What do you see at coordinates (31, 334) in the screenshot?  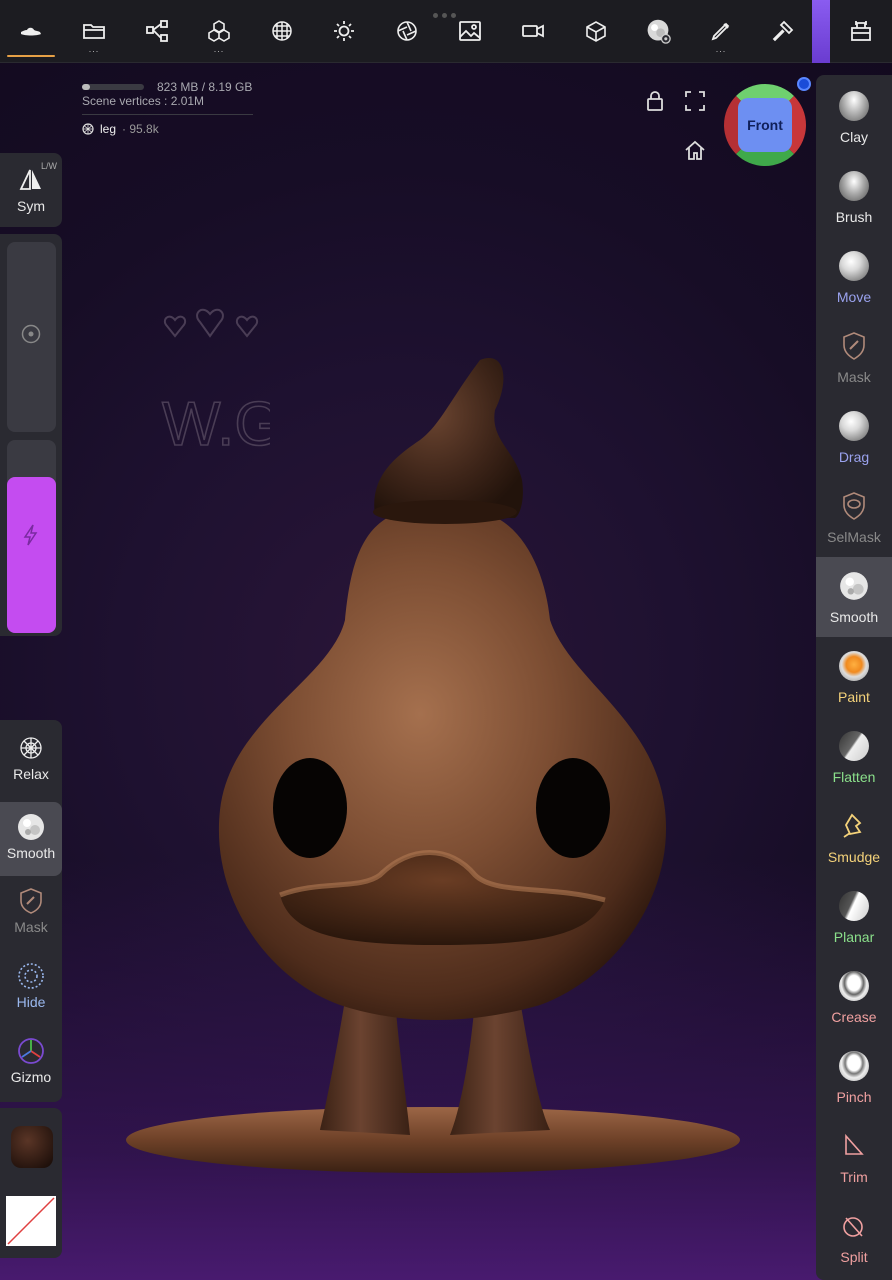 I see `radius-icon` at bounding box center [31, 334].